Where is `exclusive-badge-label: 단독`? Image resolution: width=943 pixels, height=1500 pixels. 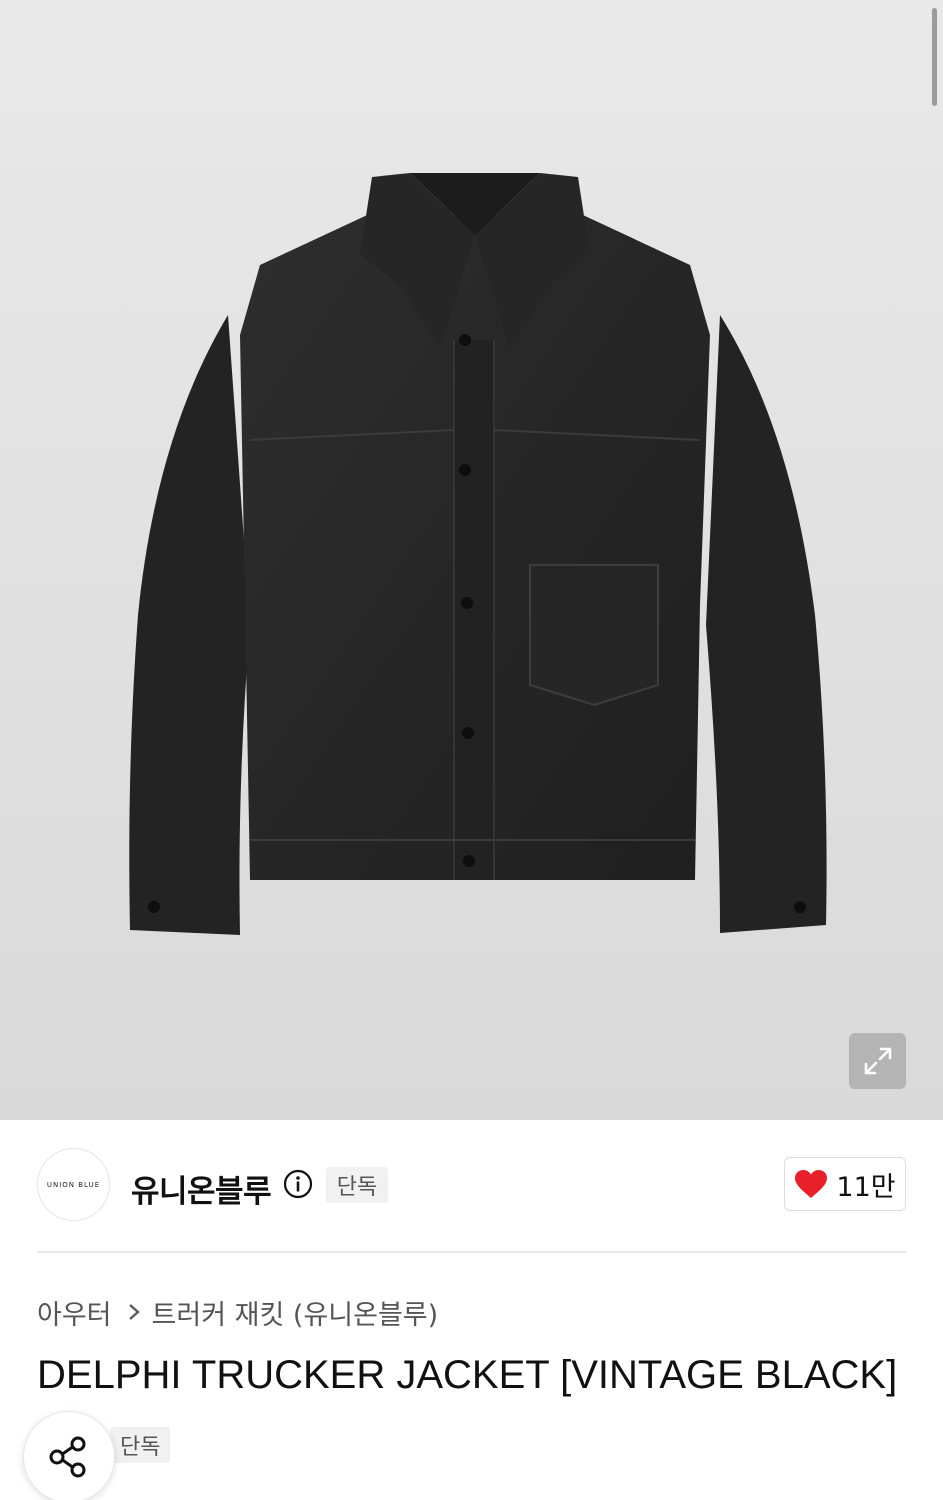 exclusive-badge-label: 단독 is located at coordinates (357, 1187).